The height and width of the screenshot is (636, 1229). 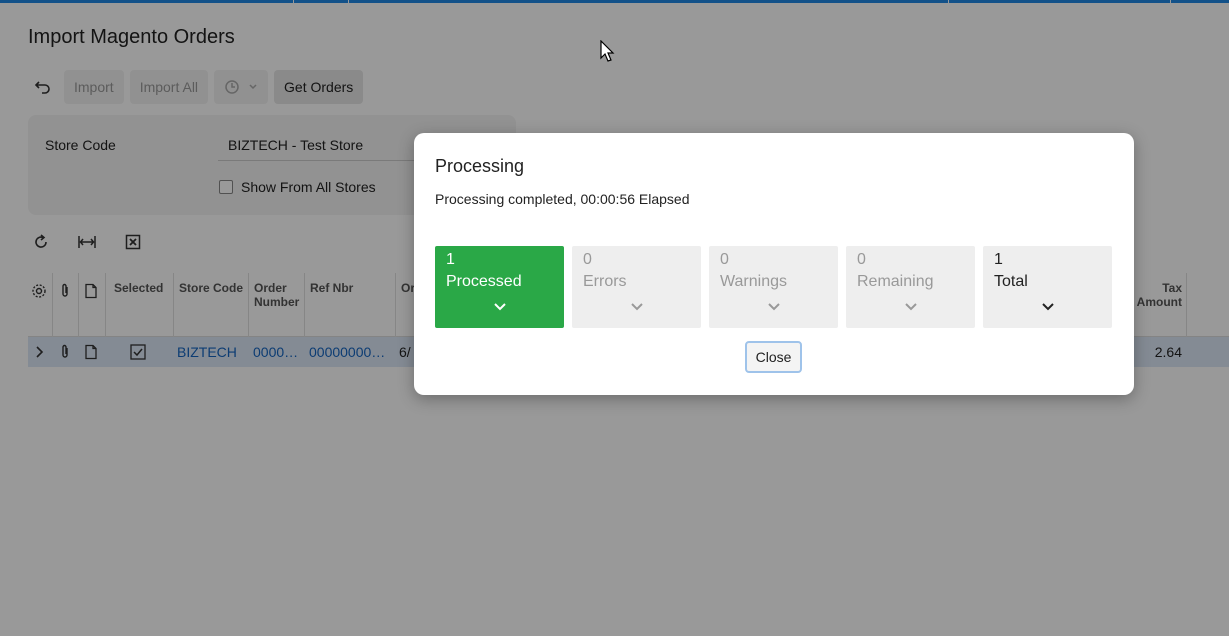 What do you see at coordinates (636, 287) in the screenshot?
I see `tile-errors: 0 Errors` at bounding box center [636, 287].